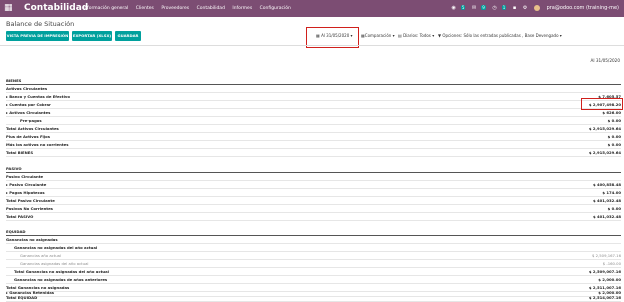  Describe the element at coordinates (440, 35) in the screenshot. I see `filter-icon: ▼` at that location.